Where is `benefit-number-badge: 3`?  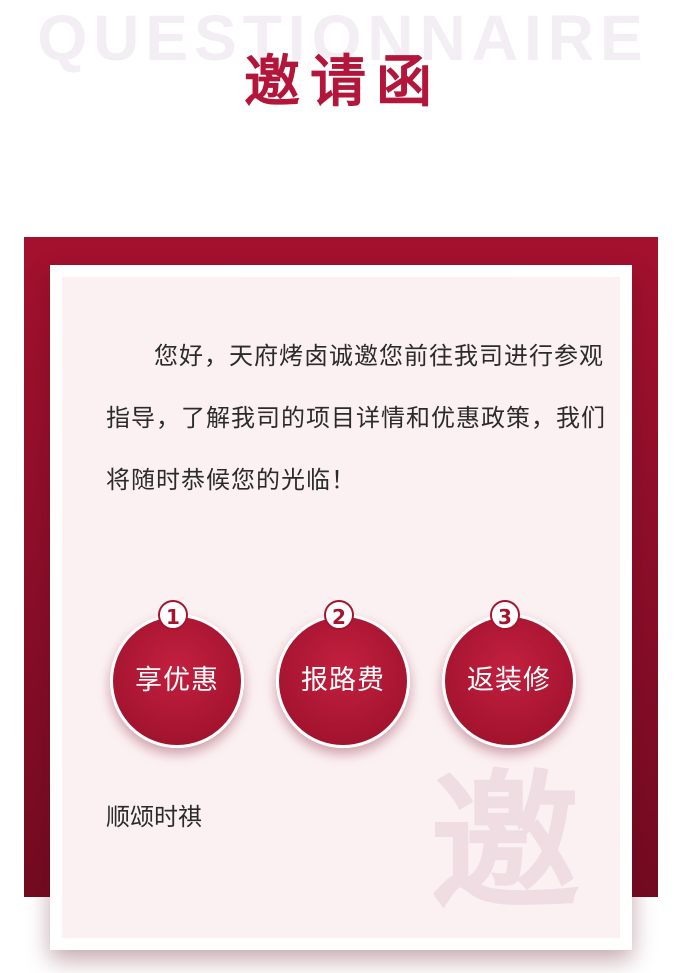
benefit-number-badge: 3 is located at coordinates (505, 615).